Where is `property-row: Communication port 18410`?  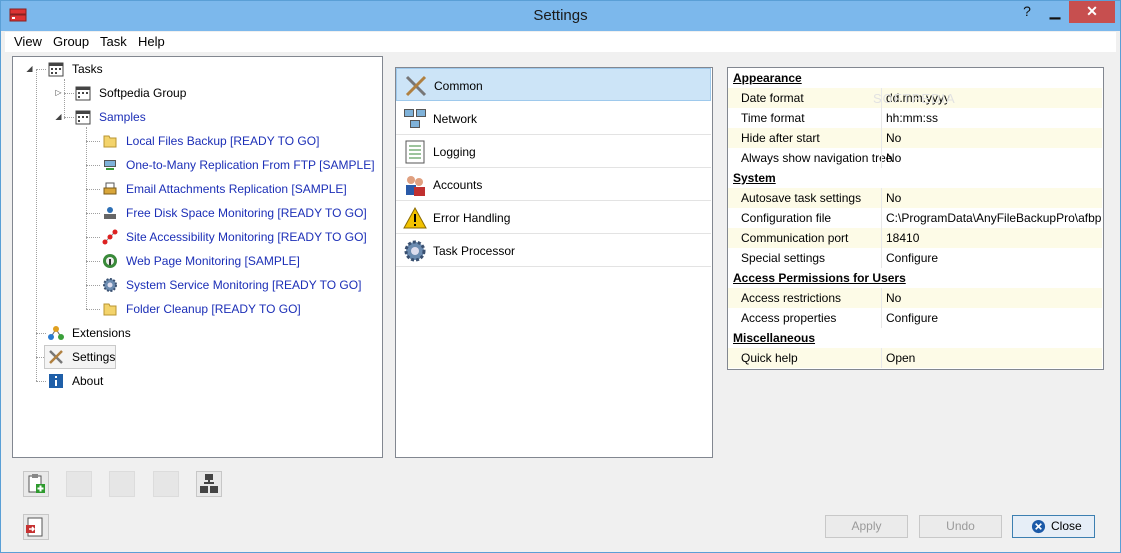
property-row: Communication port 18410 is located at coordinates (915, 238).